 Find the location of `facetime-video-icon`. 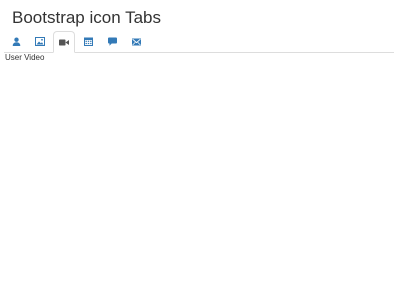

facetime-video-icon is located at coordinates (64, 42).